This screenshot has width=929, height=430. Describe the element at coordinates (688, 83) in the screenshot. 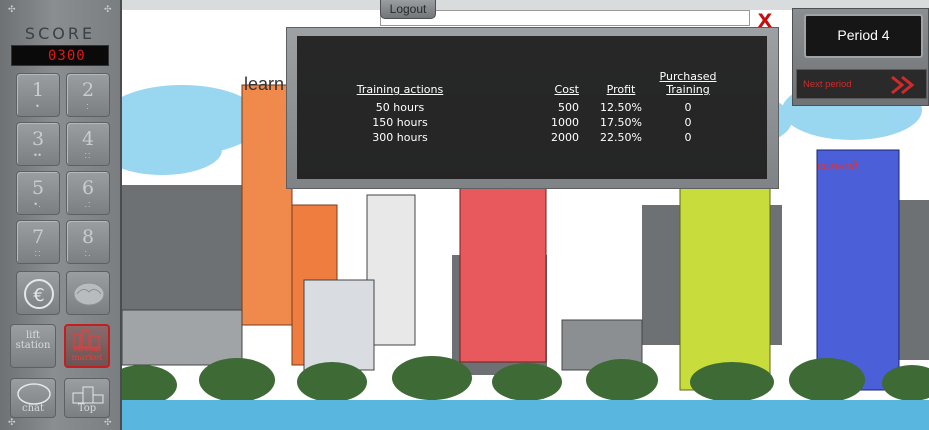

I see `column-header: Purchased Training` at that location.